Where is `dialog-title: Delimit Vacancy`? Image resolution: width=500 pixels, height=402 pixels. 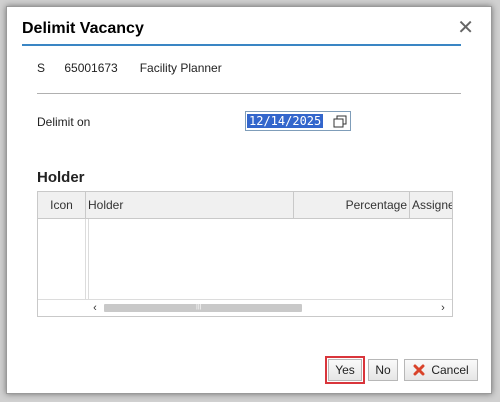 dialog-title: Delimit Vacancy is located at coordinates (83, 28).